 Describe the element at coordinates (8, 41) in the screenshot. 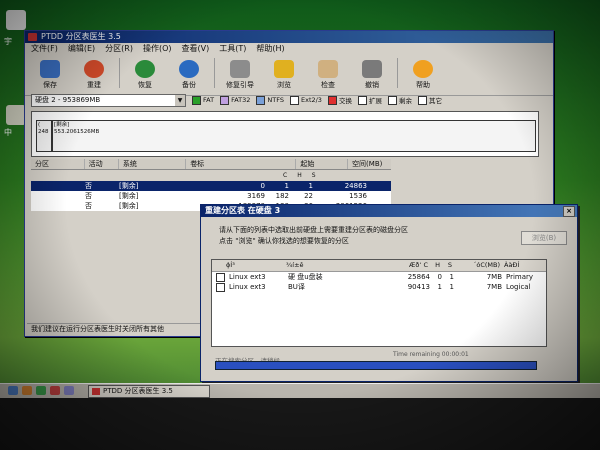

I see `desktop-icon-label: 宇` at that location.